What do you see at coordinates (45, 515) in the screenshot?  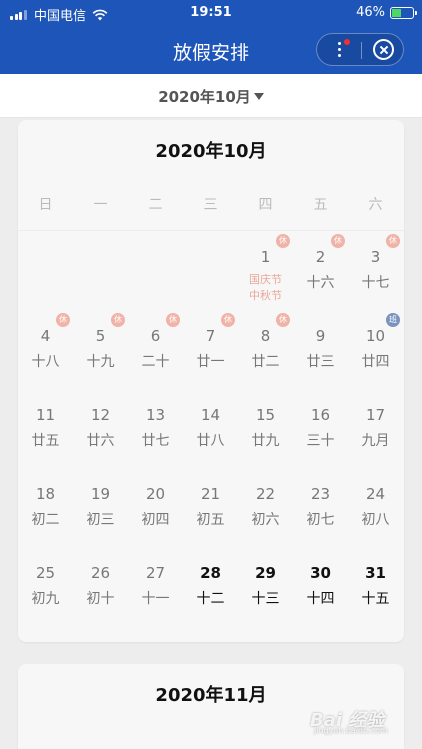 I see `calendar-day: 18 初二` at bounding box center [45, 515].